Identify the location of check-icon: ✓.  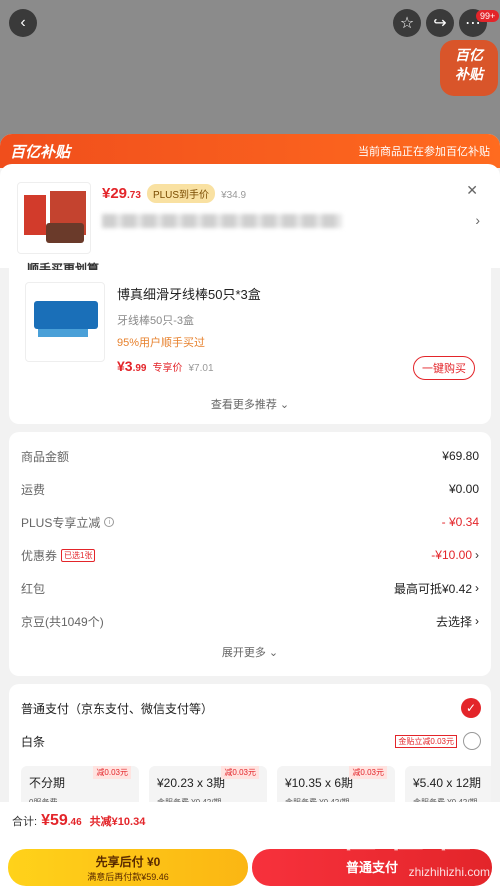
(471, 708).